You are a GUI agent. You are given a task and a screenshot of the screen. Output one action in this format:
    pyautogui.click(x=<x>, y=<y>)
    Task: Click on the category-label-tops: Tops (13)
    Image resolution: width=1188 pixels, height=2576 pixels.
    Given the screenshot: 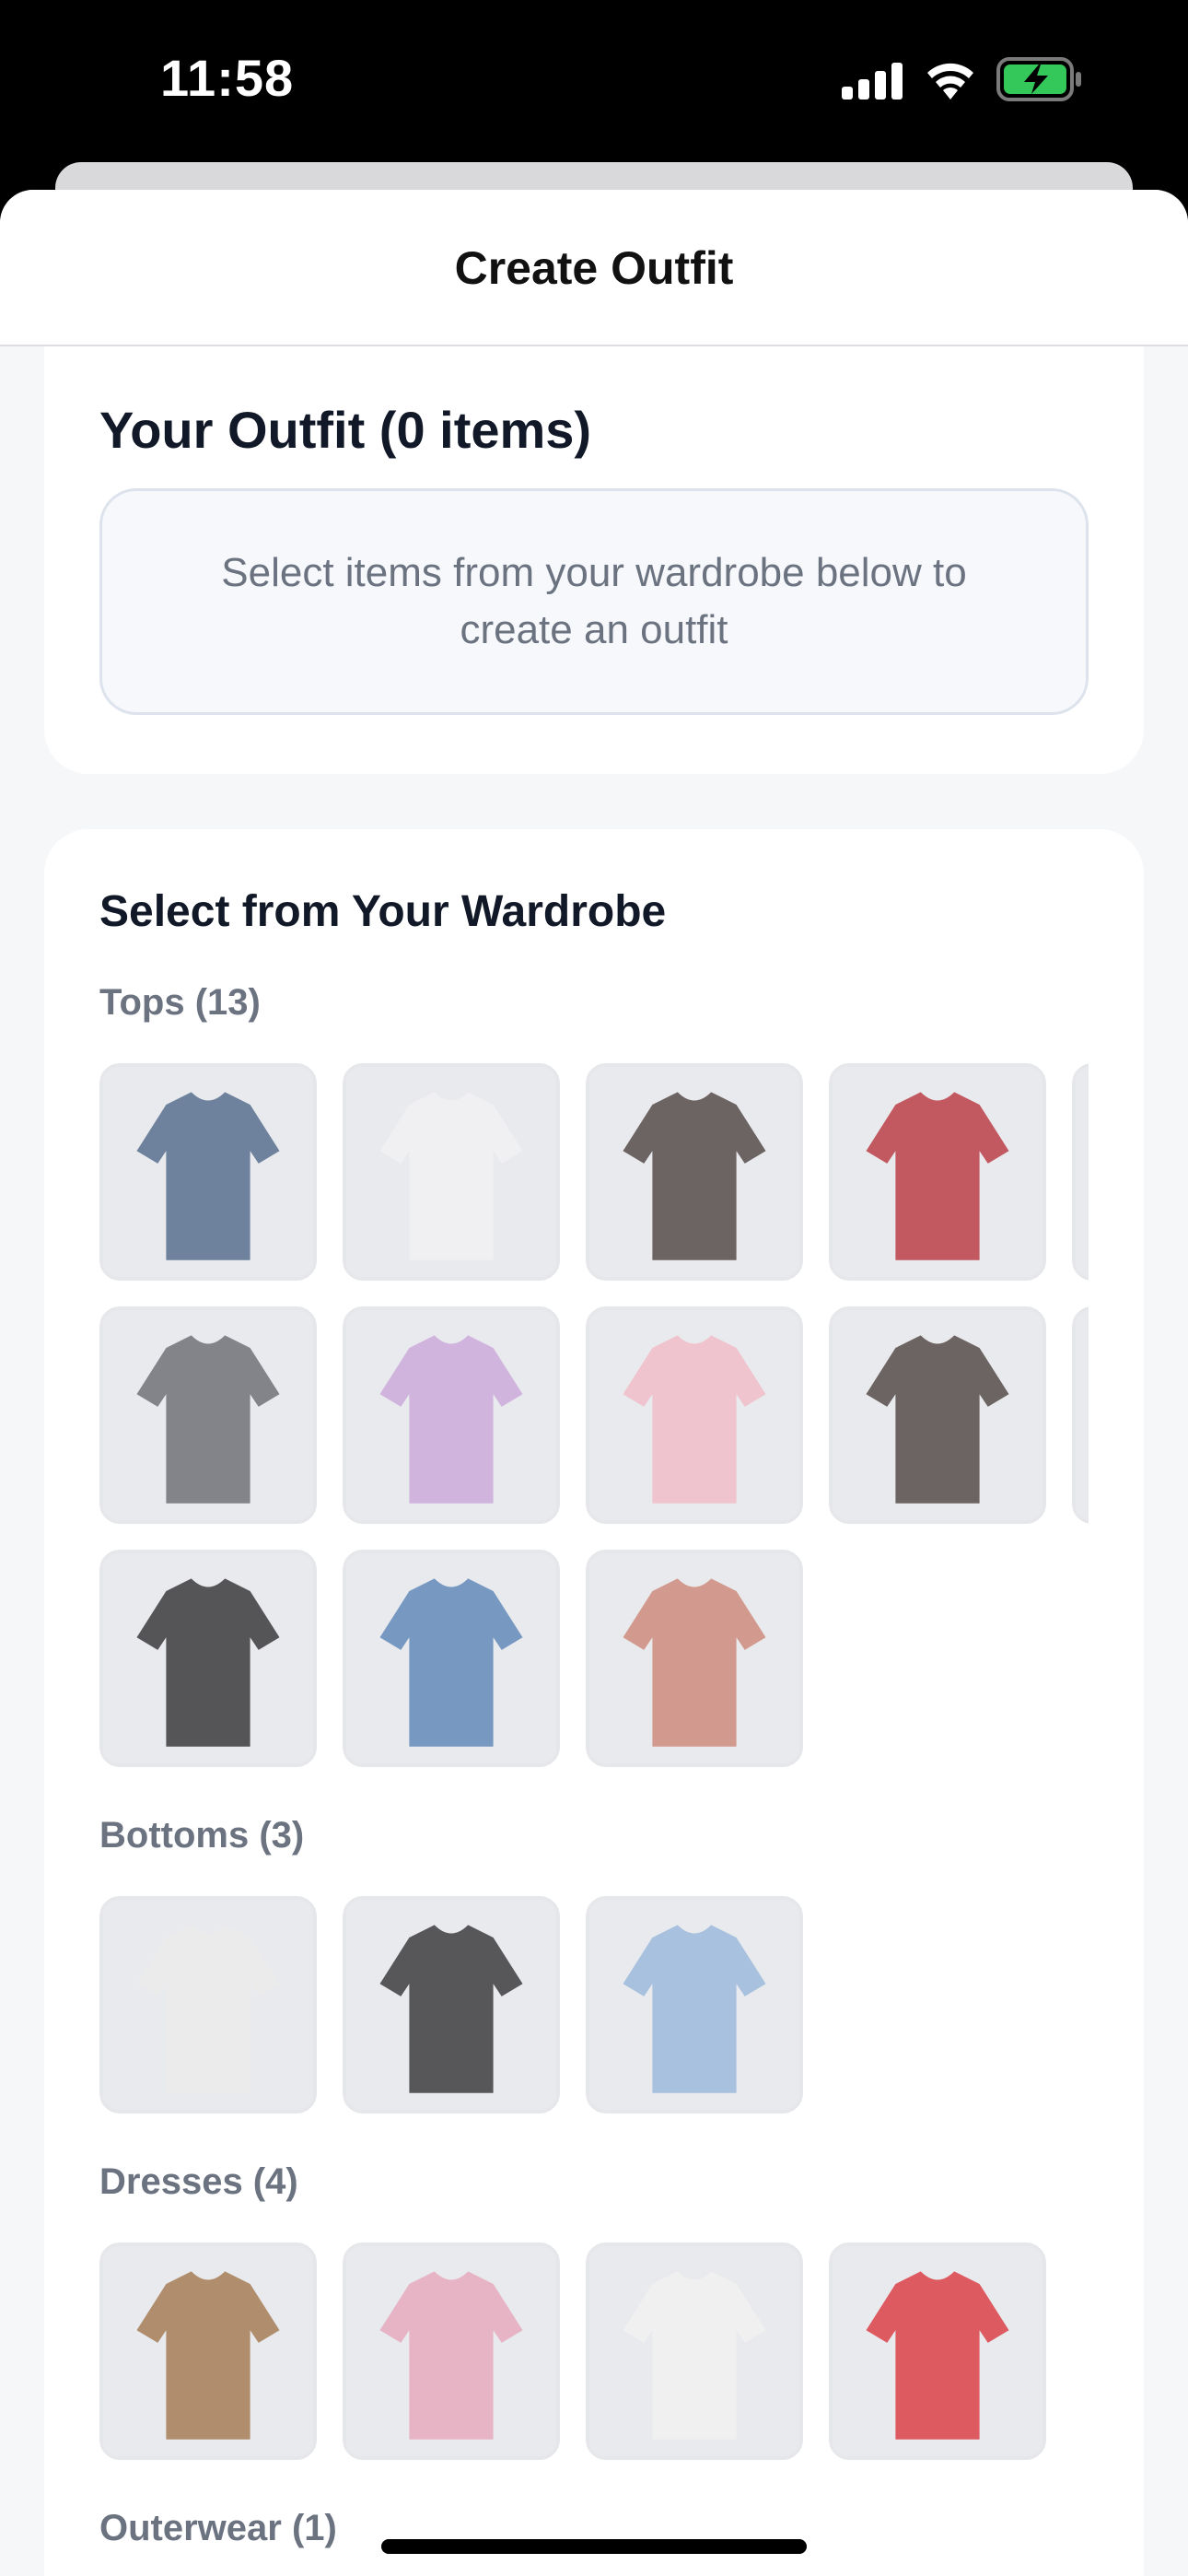 What is the action you would take?
    pyautogui.click(x=180, y=1002)
    